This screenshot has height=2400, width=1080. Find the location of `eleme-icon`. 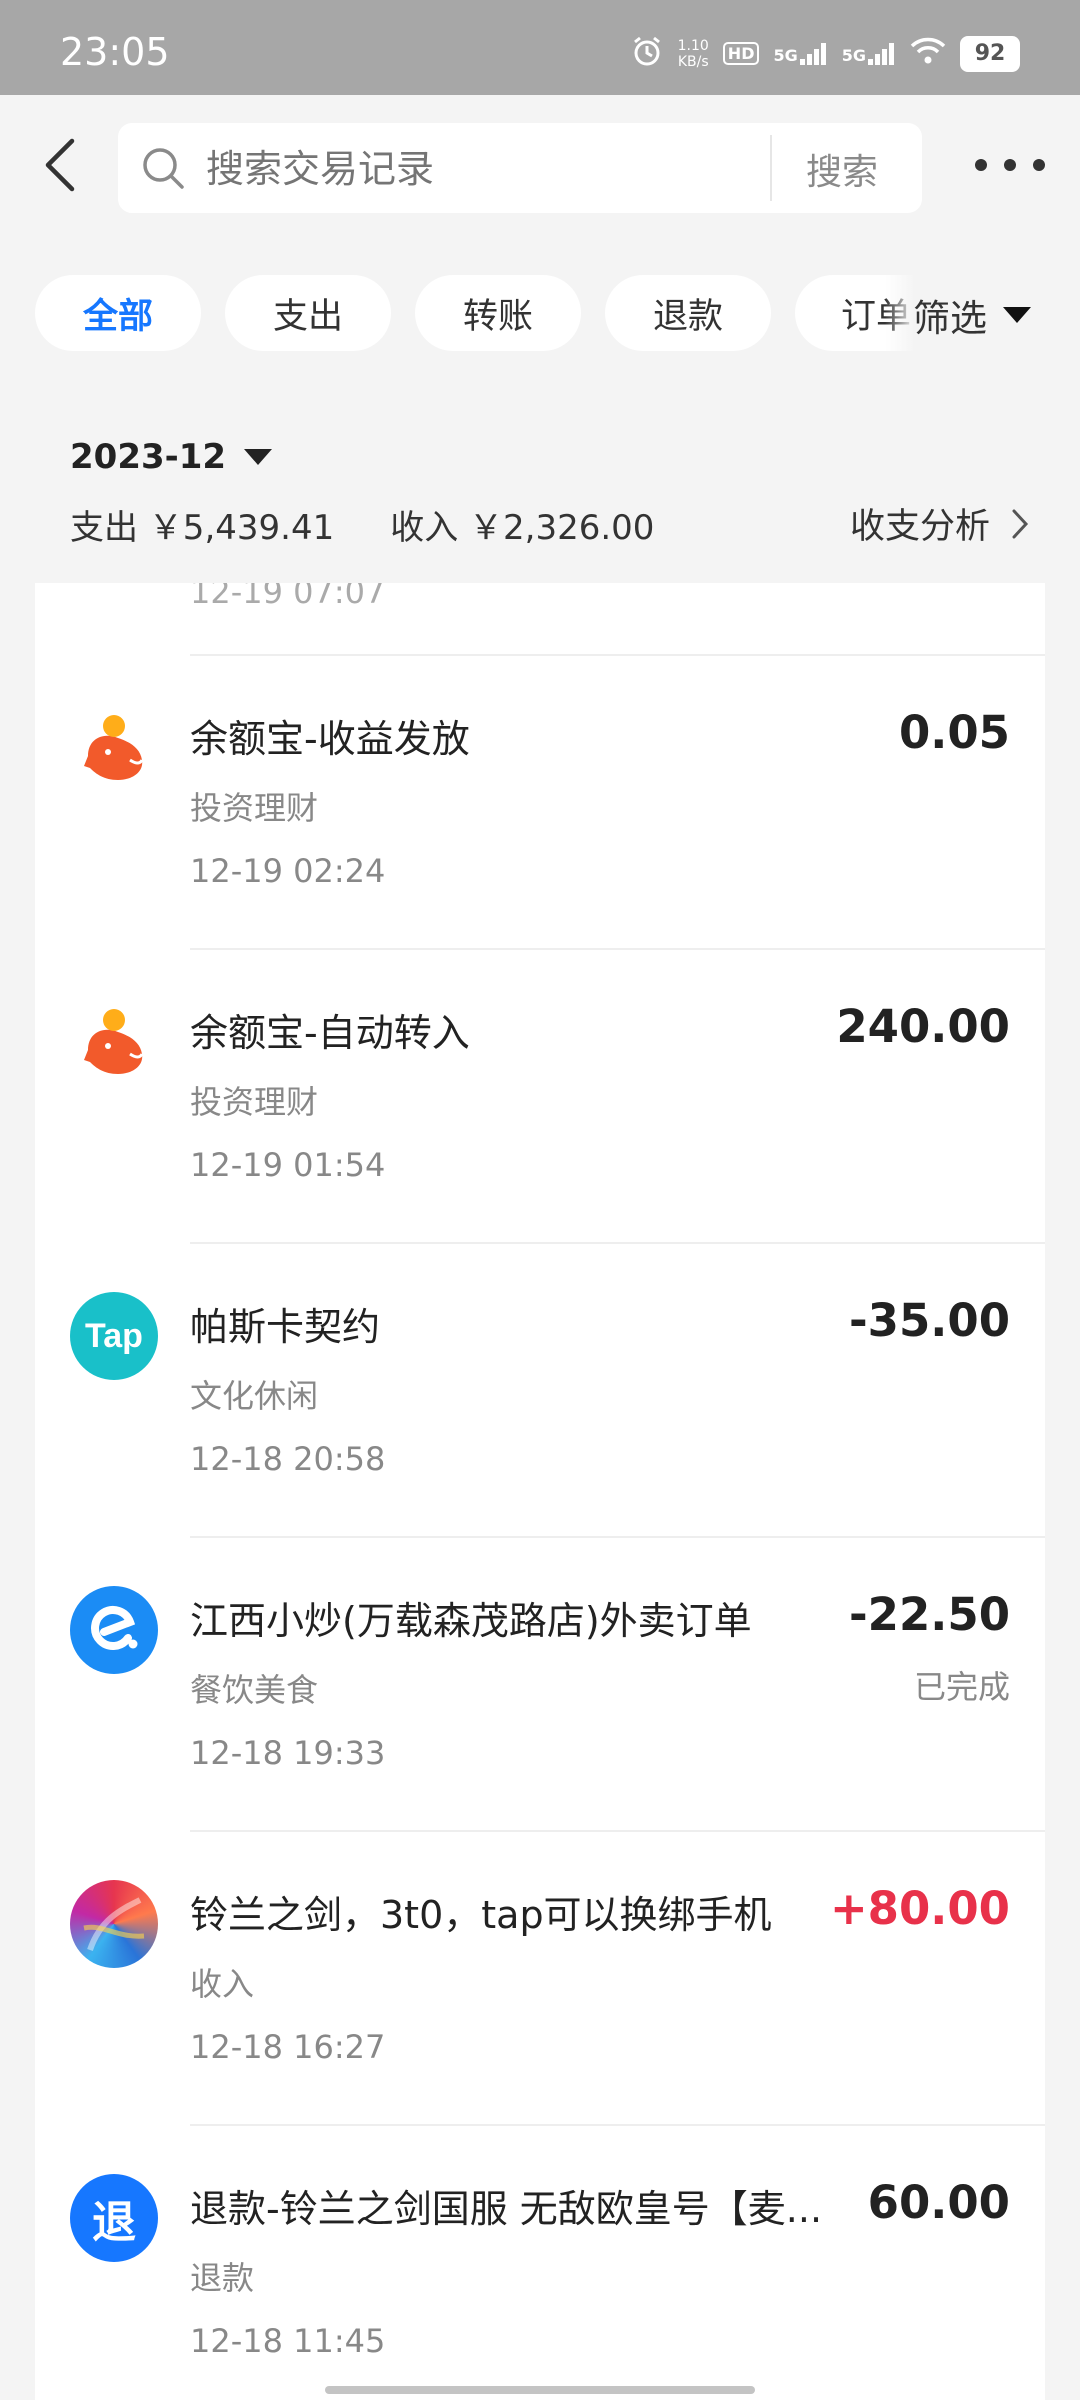

eleme-icon is located at coordinates (114, 1630).